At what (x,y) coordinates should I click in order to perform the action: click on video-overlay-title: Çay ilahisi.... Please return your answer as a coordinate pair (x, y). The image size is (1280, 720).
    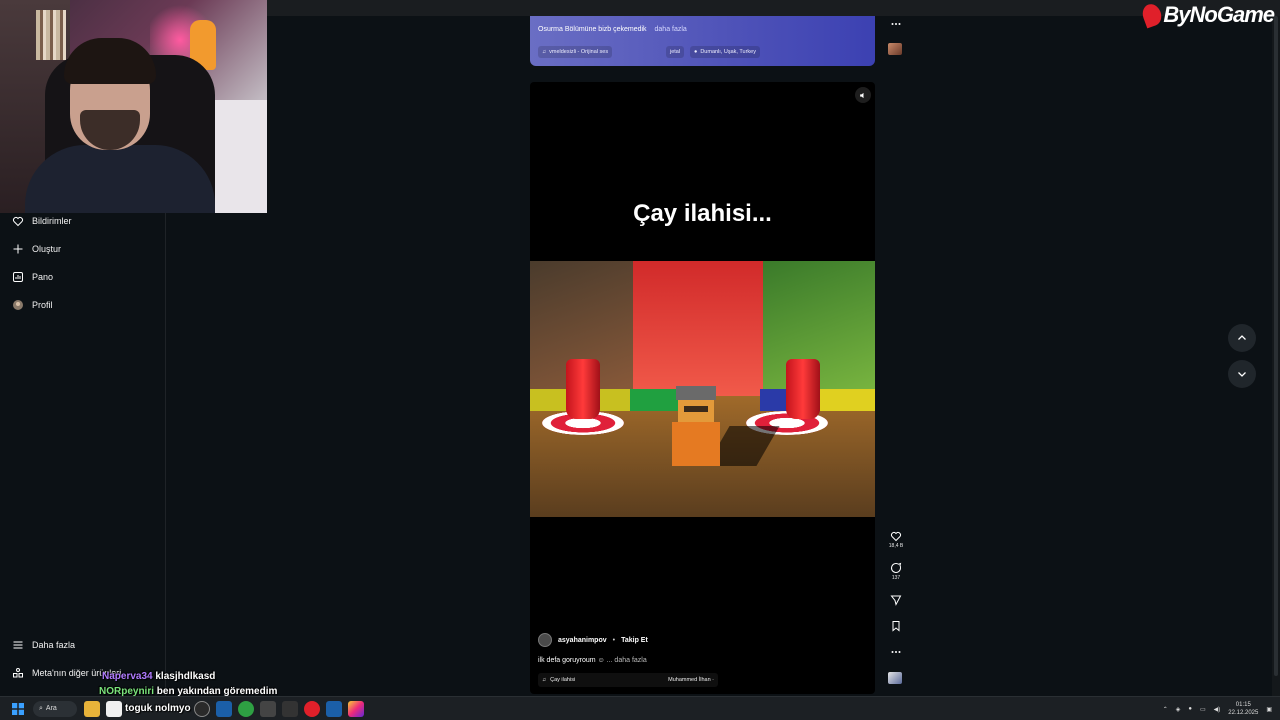
    Looking at the image, I should click on (702, 213).